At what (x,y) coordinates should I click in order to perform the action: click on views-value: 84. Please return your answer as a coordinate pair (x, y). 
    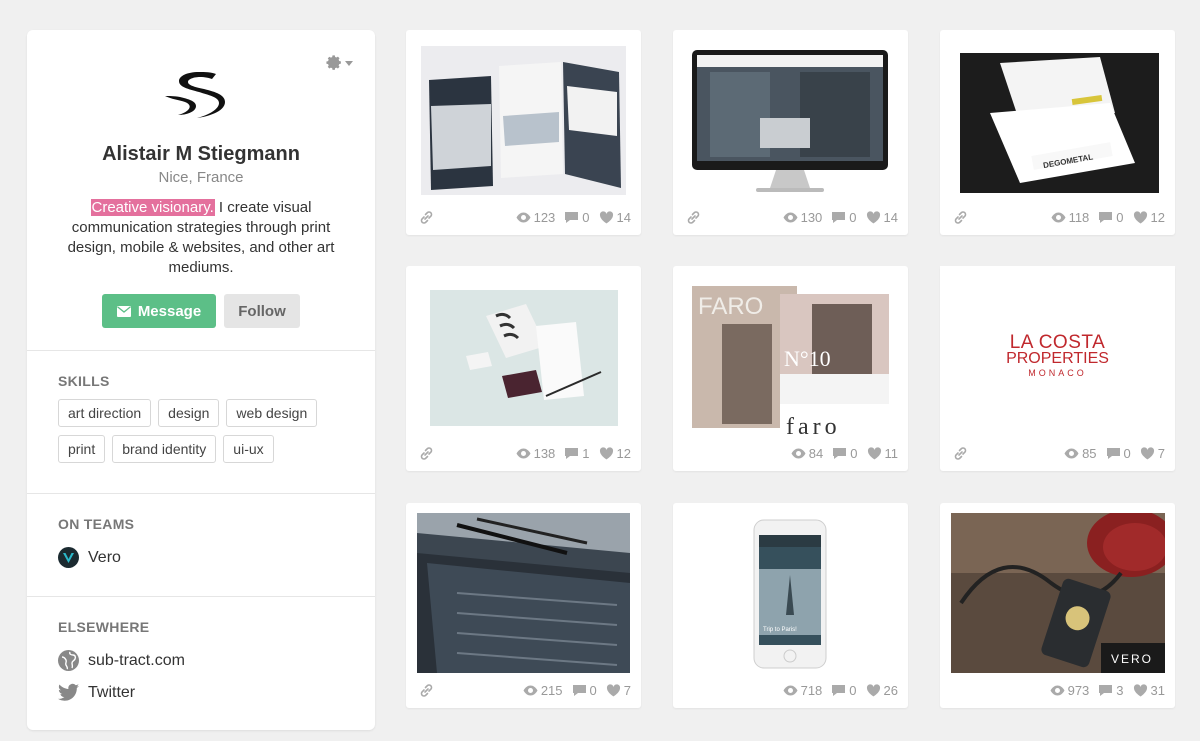
    Looking at the image, I should click on (816, 453).